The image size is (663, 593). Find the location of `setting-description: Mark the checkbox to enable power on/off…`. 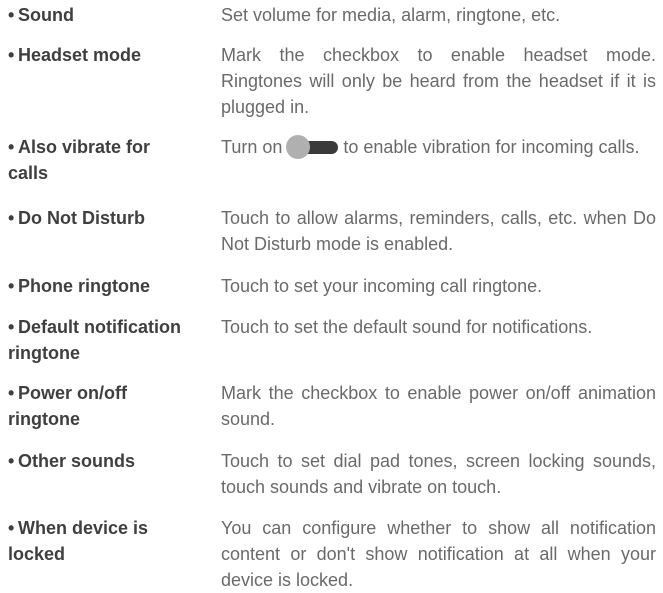

setting-description: Mark the checkbox to enable power on/off… is located at coordinates (438, 406).